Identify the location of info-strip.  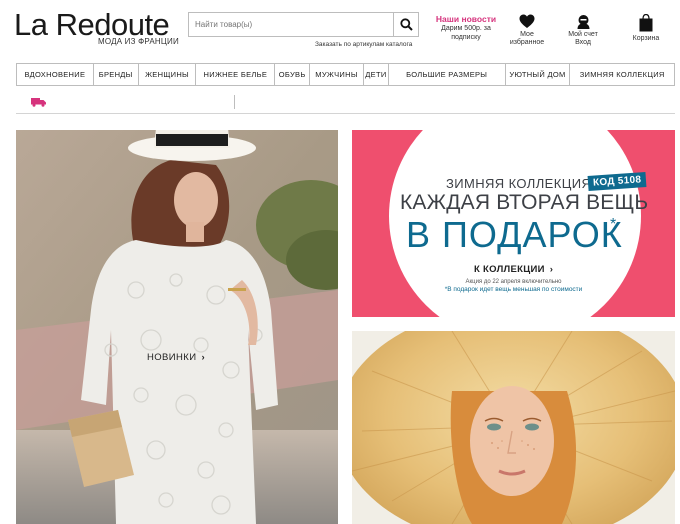
(345, 102).